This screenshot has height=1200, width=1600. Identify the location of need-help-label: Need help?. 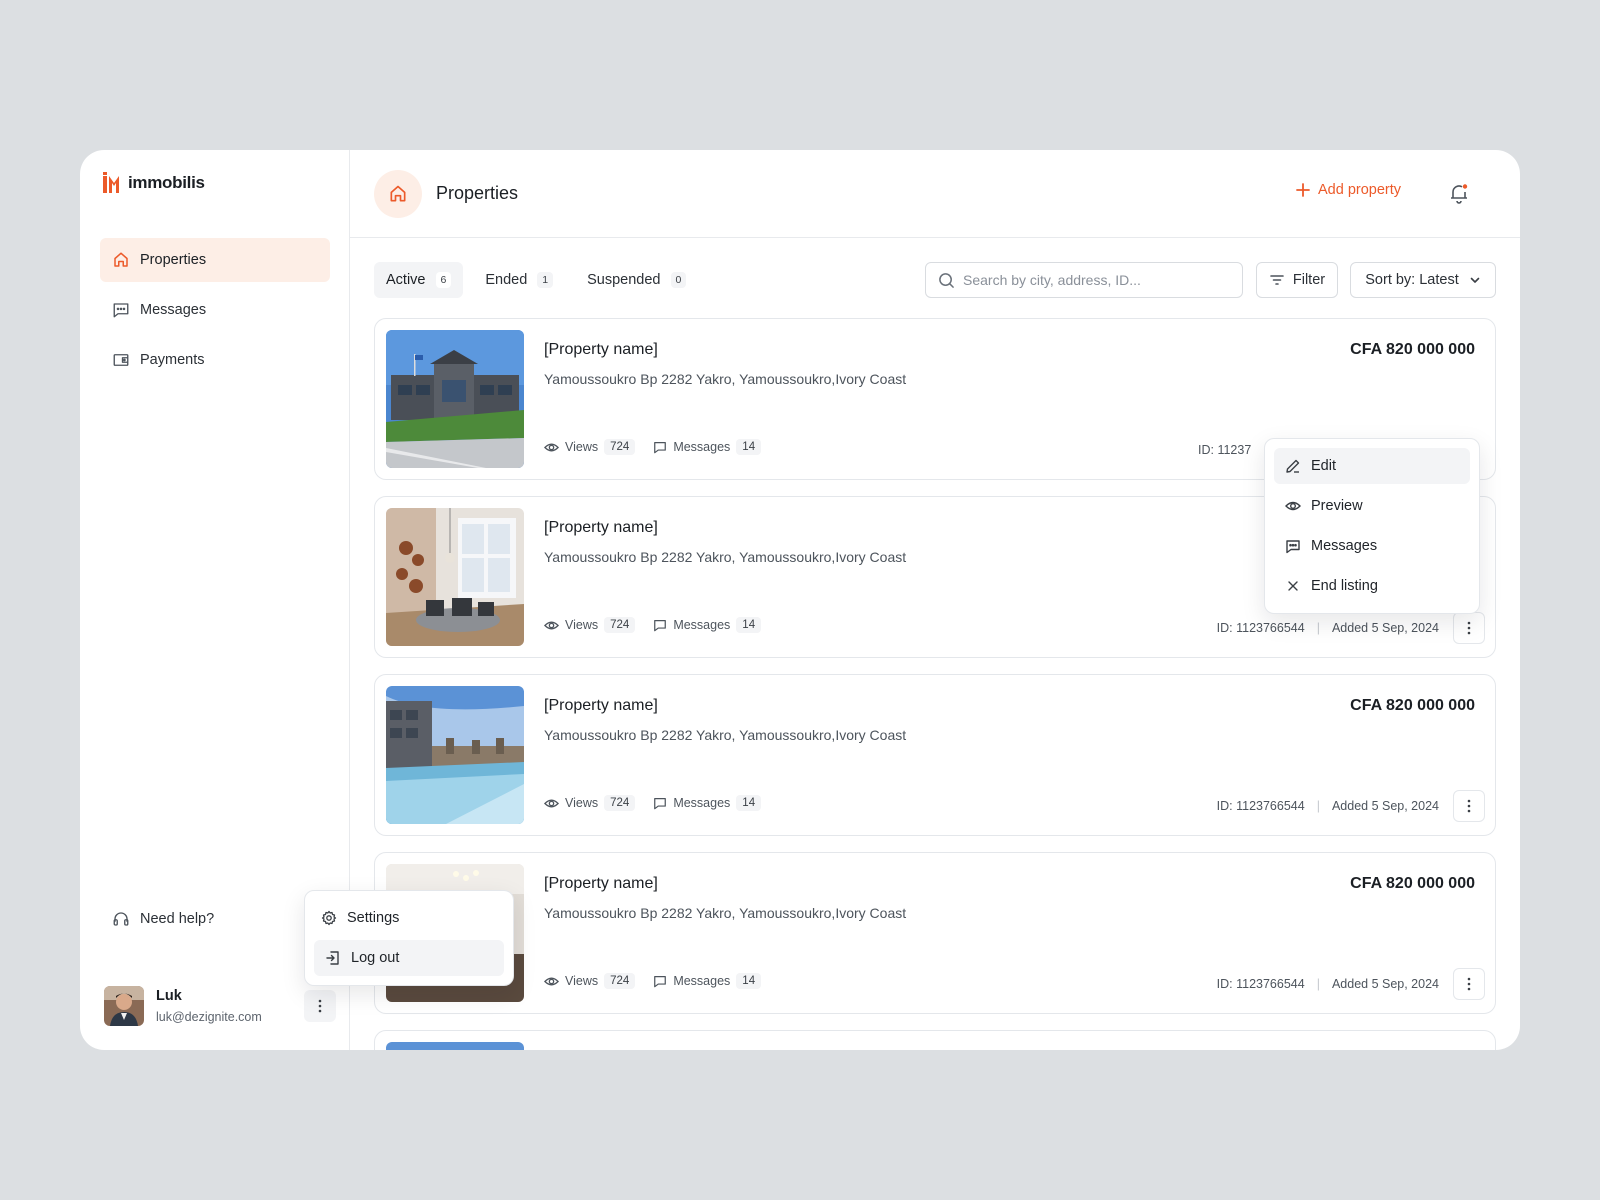
(177, 919).